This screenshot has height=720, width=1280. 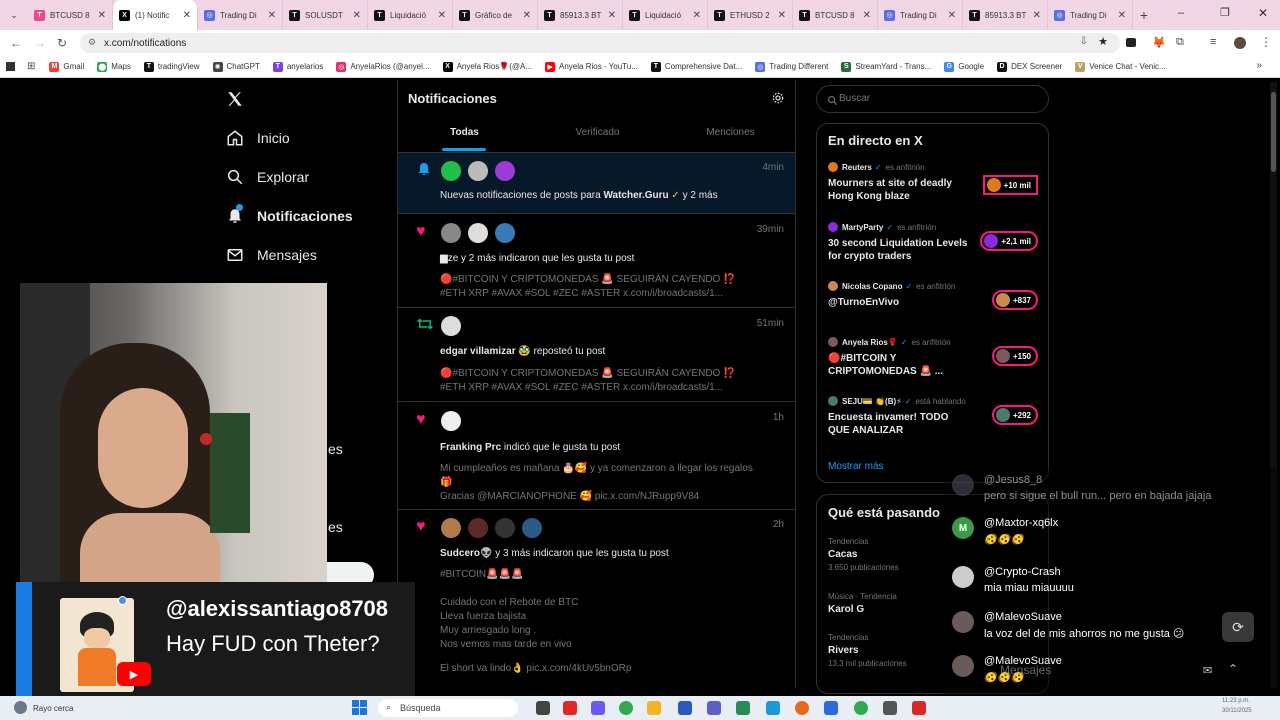 I want to click on url-field: ⚙ x.com/notifications ⇩ ★, so click(x=600, y=43).